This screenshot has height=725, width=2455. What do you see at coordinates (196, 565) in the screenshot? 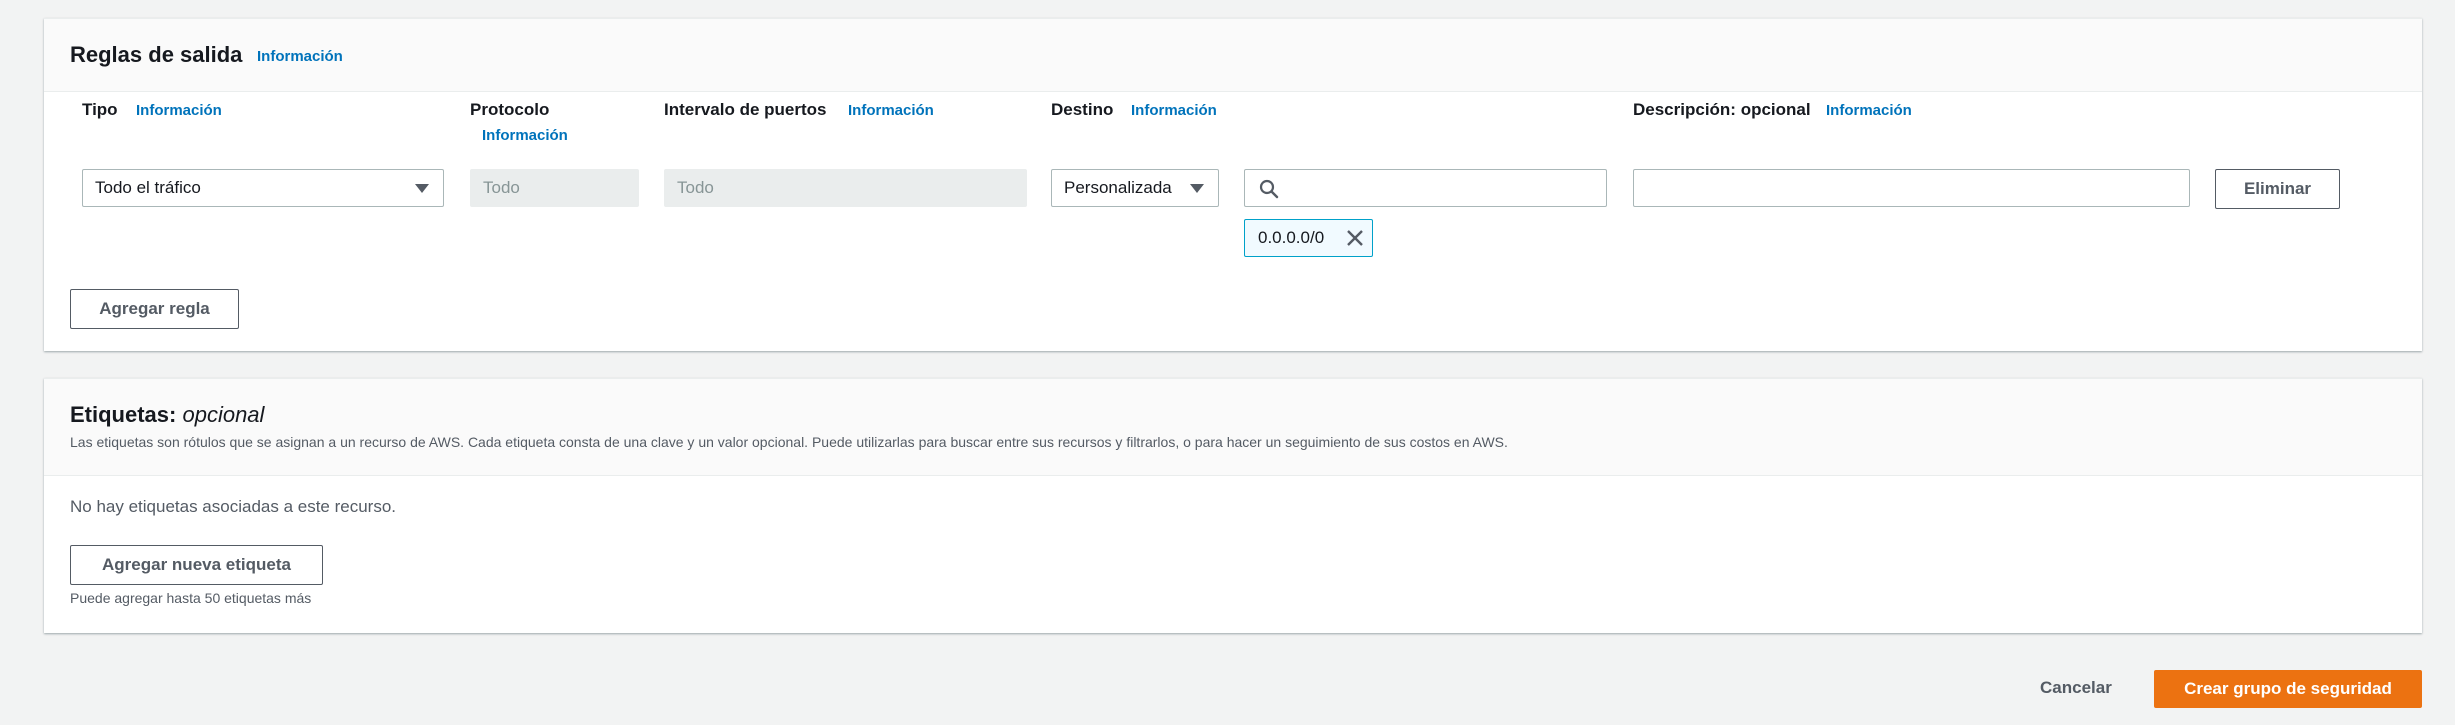
I see `add-tag-button: Agregar nueva etiqueta` at bounding box center [196, 565].